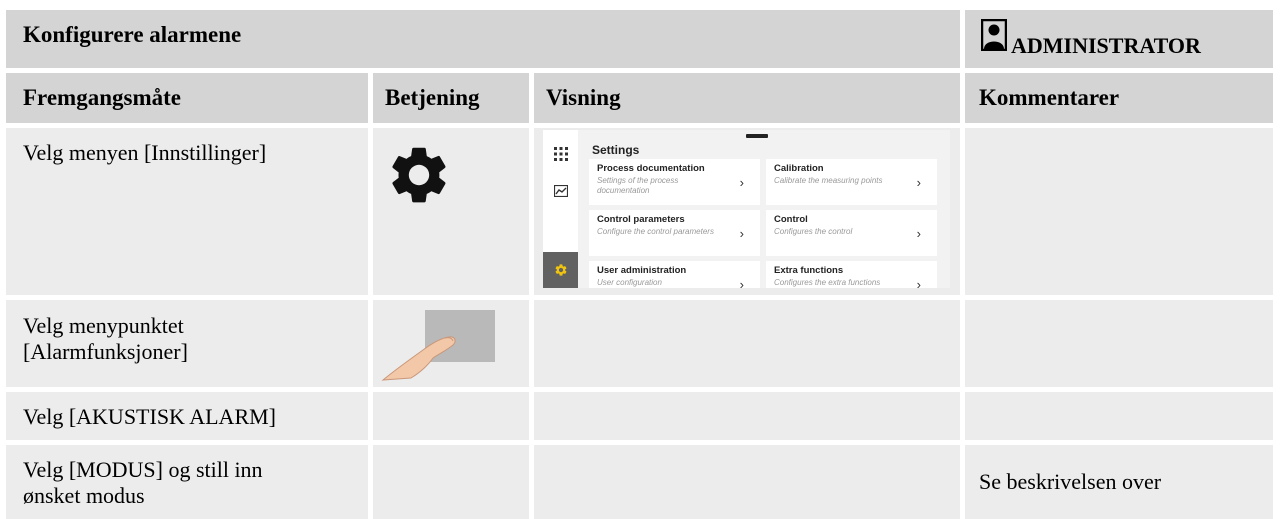 The width and height of the screenshot is (1285, 519). Describe the element at coordinates (994, 35) in the screenshot. I see `person-icon` at that location.